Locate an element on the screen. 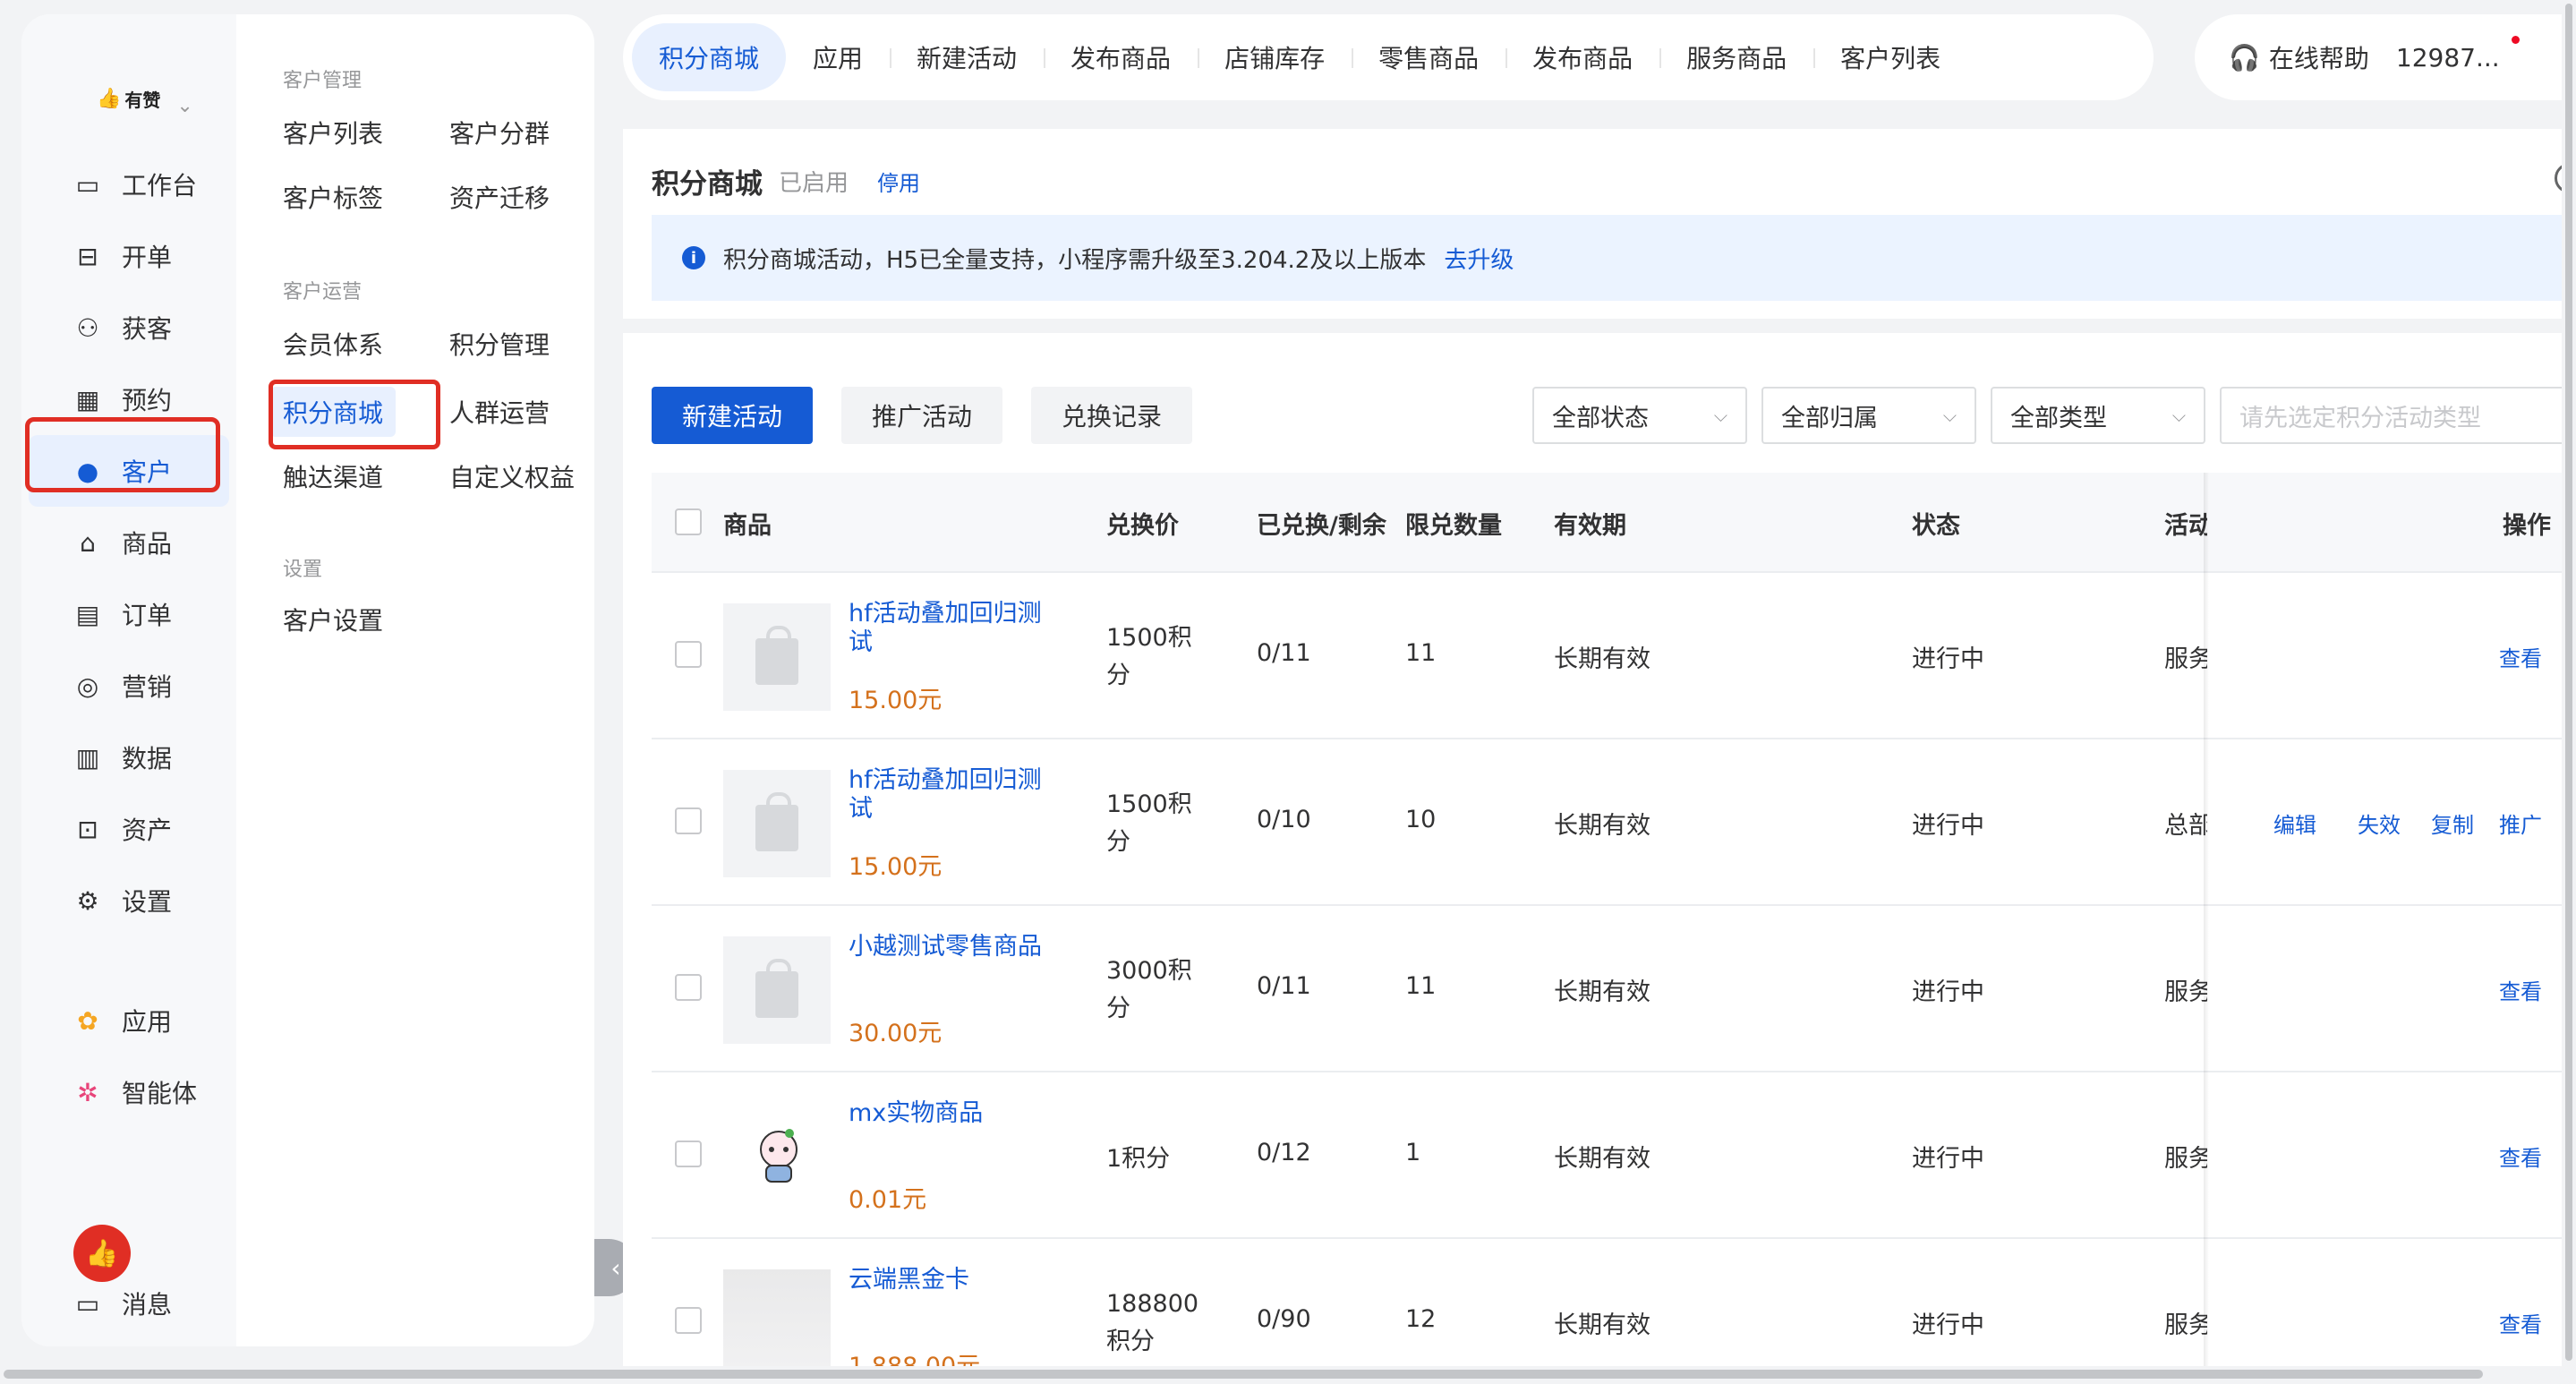  sec-item-points-management: 积分管理 is located at coordinates (499, 344).